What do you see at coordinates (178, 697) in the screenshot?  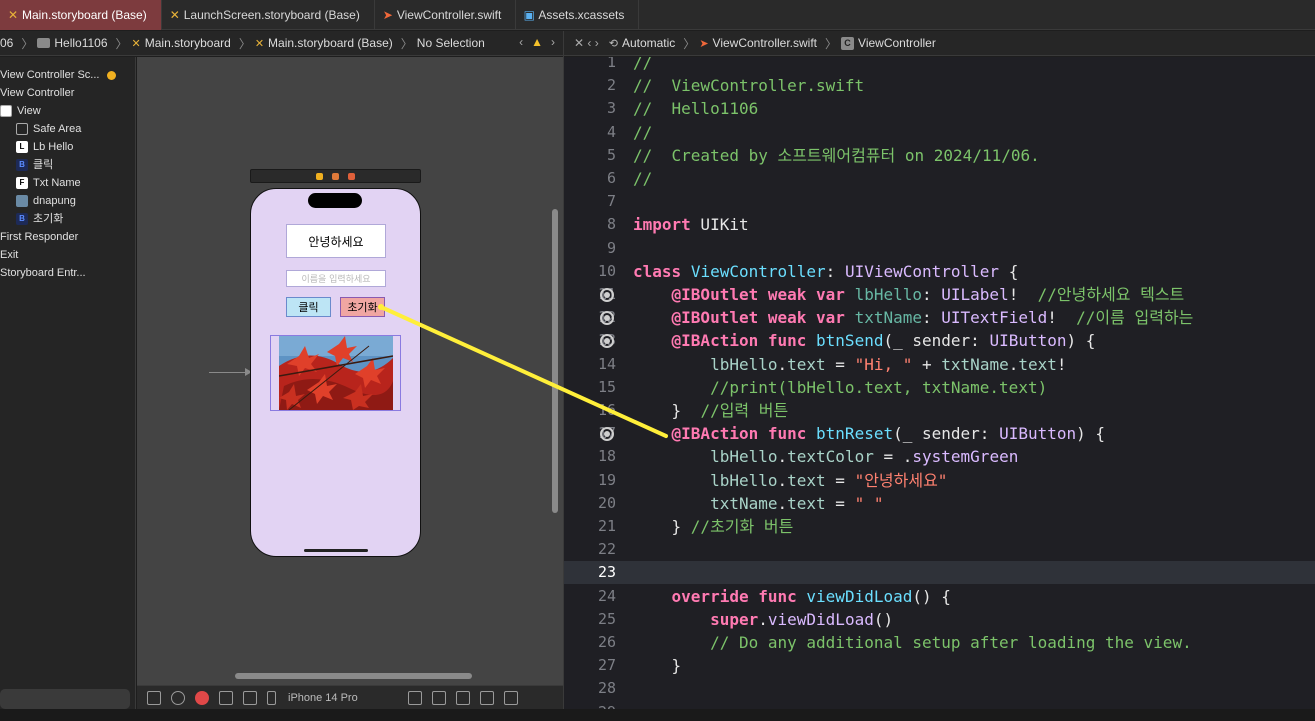 I see `accessibility-icon` at bounding box center [178, 697].